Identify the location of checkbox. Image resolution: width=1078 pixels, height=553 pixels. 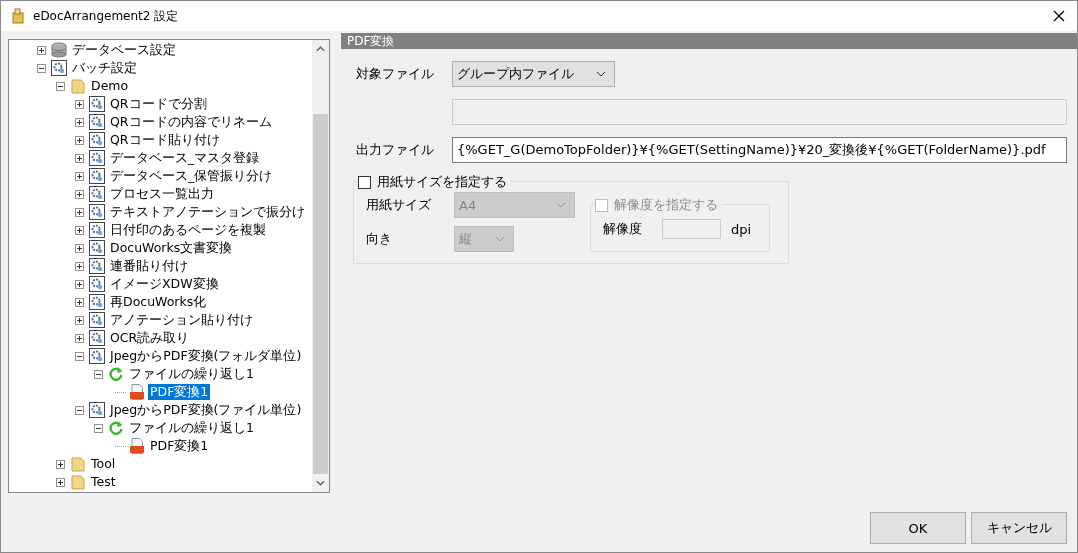
(364, 182).